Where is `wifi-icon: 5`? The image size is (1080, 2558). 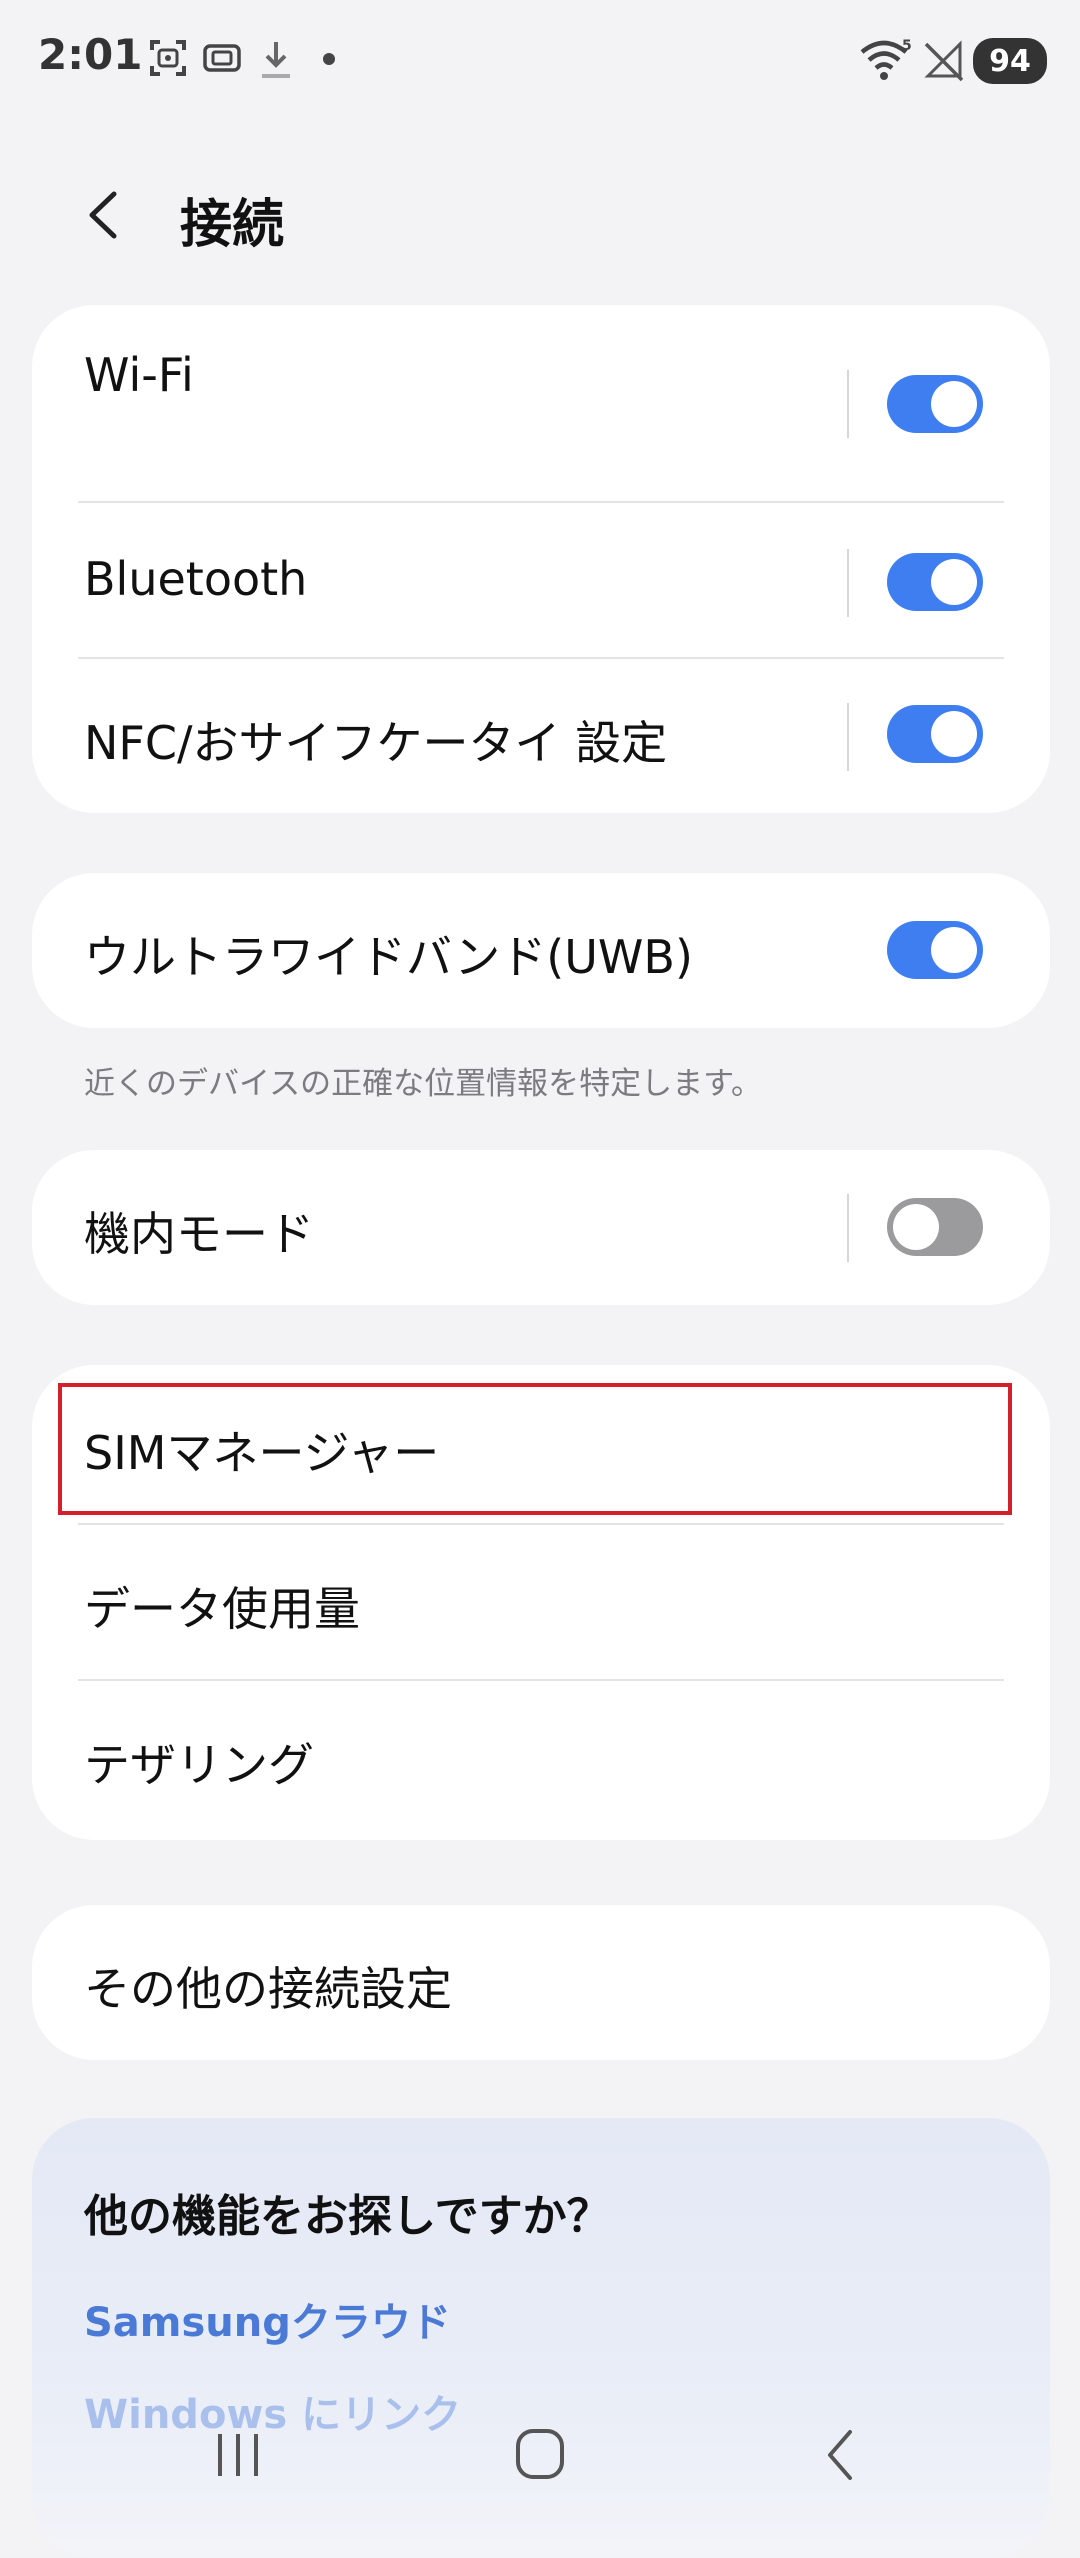
wifi-icon: 5 is located at coordinates (886, 59).